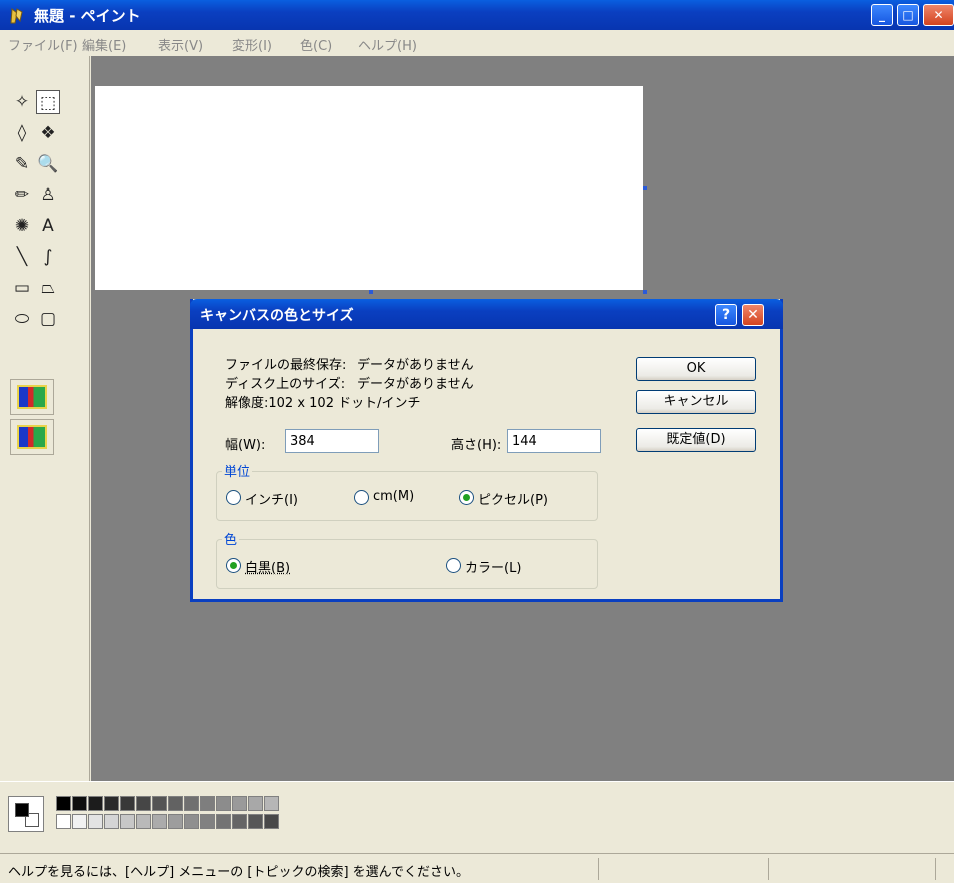 The image size is (954, 883). Describe the element at coordinates (22, 810) in the screenshot. I see `foreground-color-swatch` at that location.